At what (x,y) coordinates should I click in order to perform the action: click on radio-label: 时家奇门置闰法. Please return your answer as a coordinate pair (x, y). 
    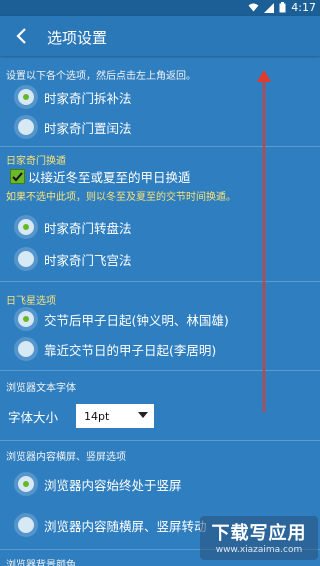
    Looking at the image, I should click on (88, 128).